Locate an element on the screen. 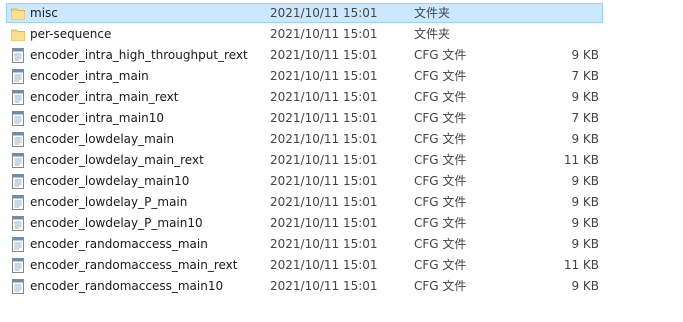 The width and height of the screenshot is (683, 322). file-name: encoder_lowdelay_main_rext is located at coordinates (117, 160).